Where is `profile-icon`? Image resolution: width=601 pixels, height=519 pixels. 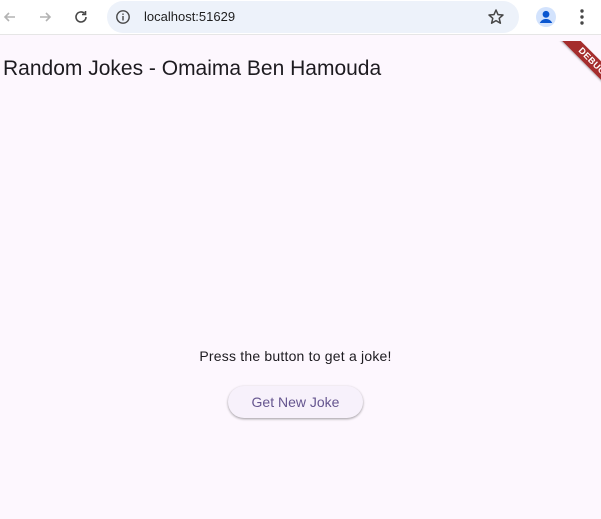 profile-icon is located at coordinates (546, 17).